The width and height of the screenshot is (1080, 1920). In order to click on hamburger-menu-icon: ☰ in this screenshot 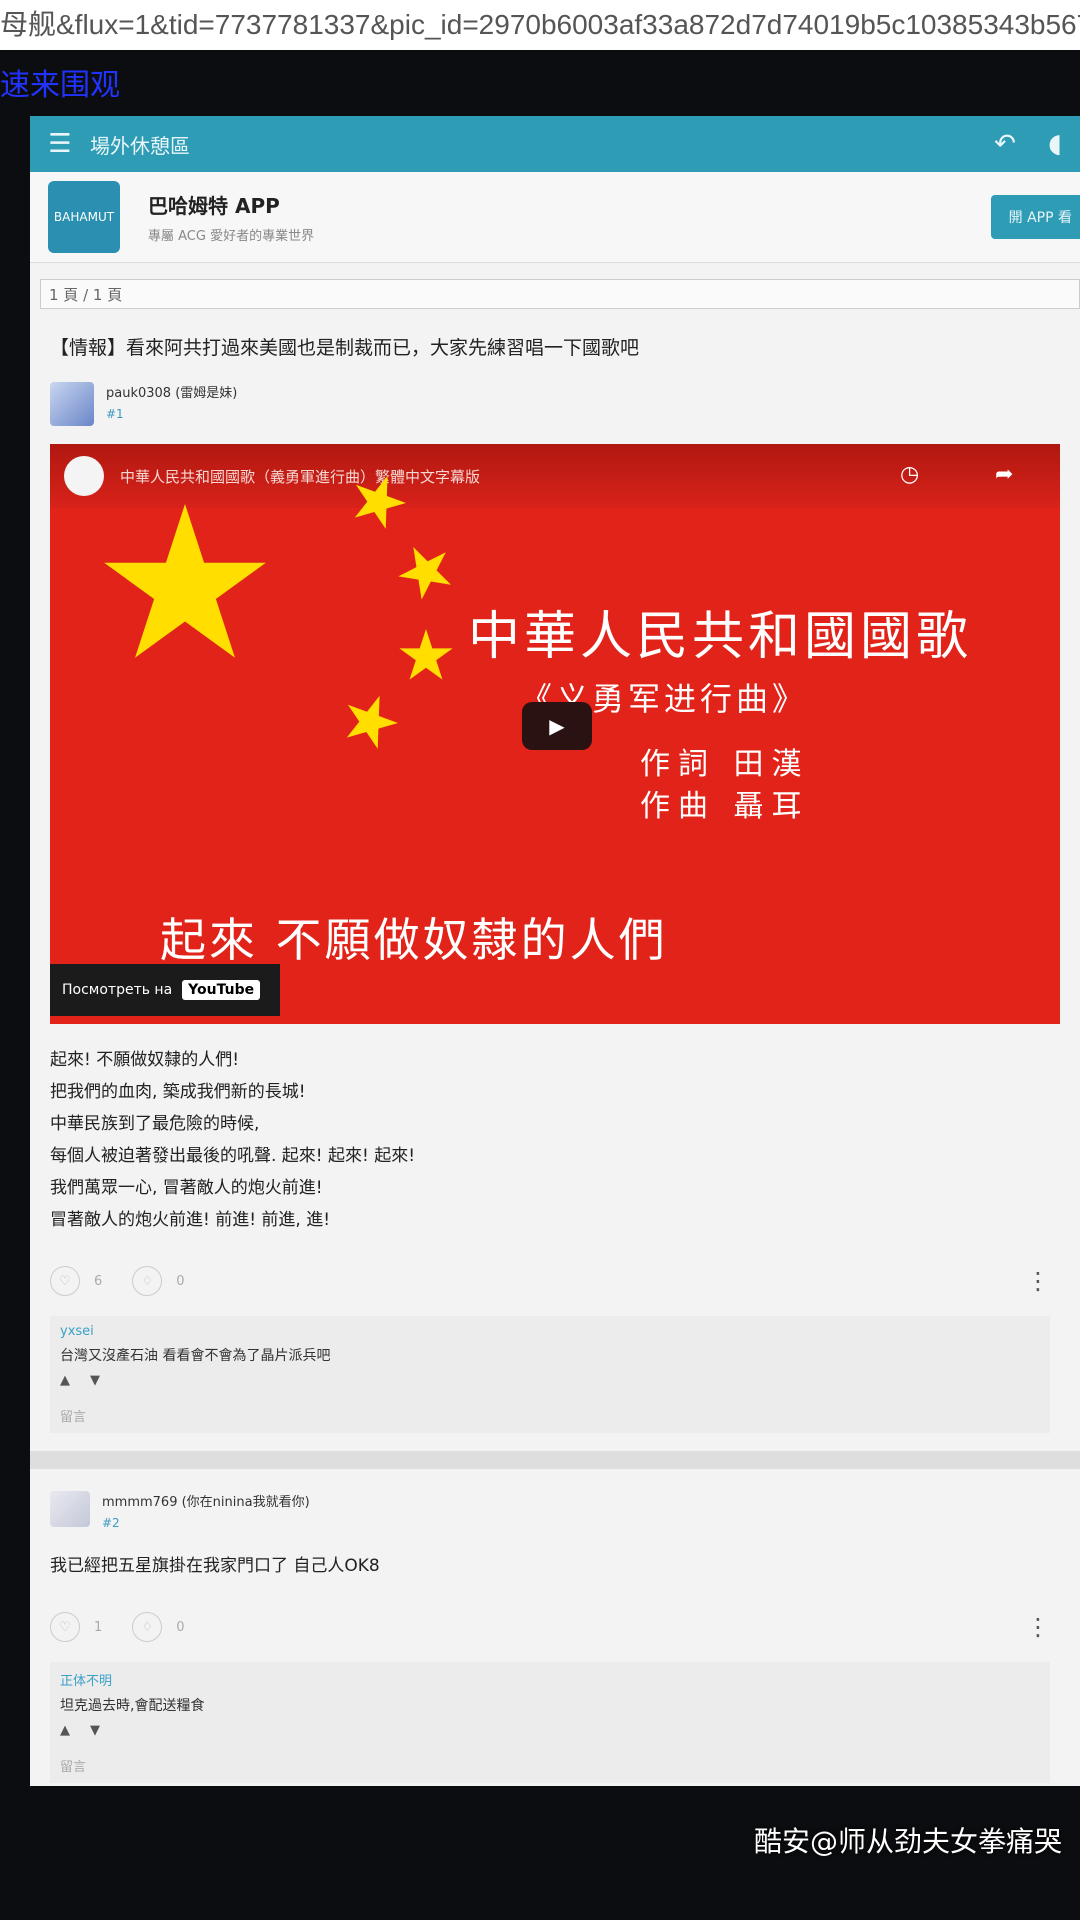, I will do `click(60, 144)`.